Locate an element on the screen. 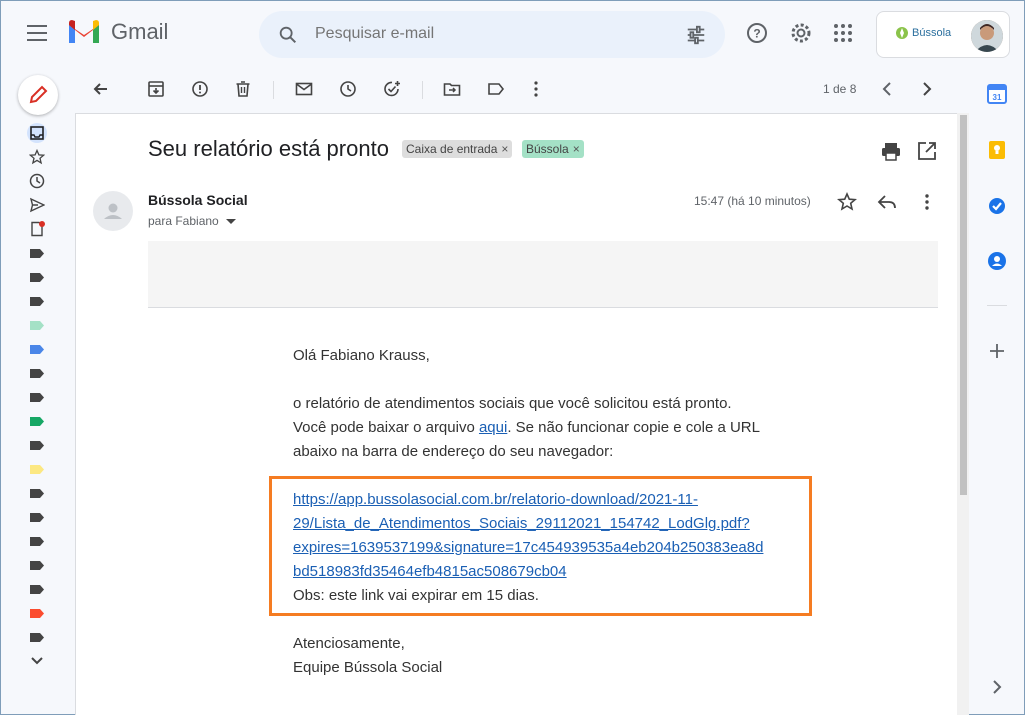 This screenshot has width=1025, height=715. label-chip-text: Bússola is located at coordinates (547, 149).